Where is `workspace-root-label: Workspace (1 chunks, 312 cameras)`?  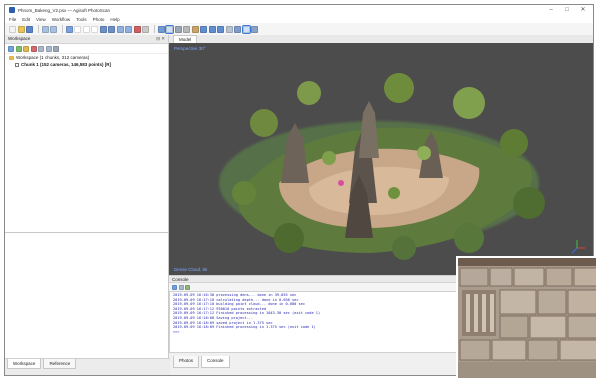 workspace-root-label: Workspace (1 chunks, 312 cameras) is located at coordinates (53, 57).